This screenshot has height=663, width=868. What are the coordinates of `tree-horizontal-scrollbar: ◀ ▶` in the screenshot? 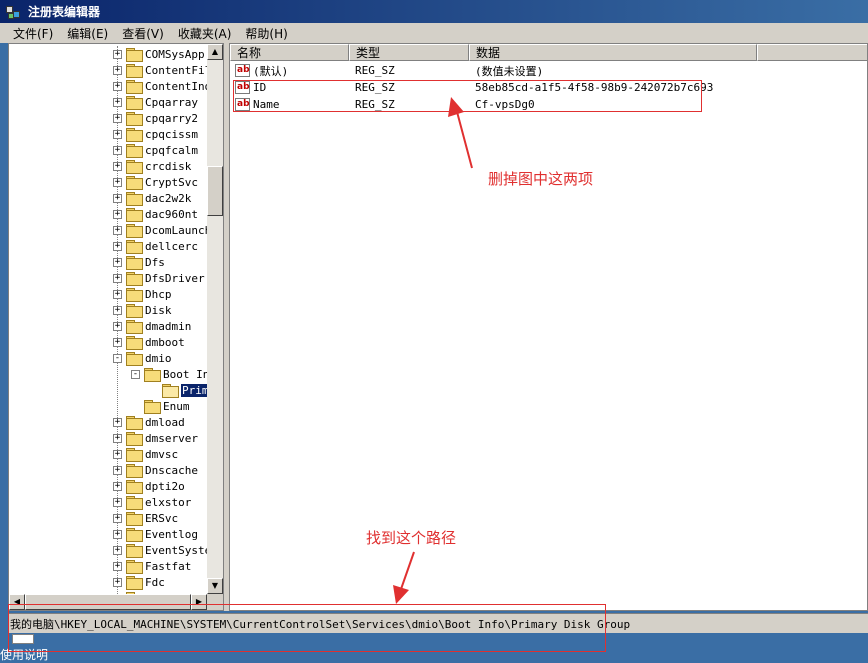 It's located at (108, 602).